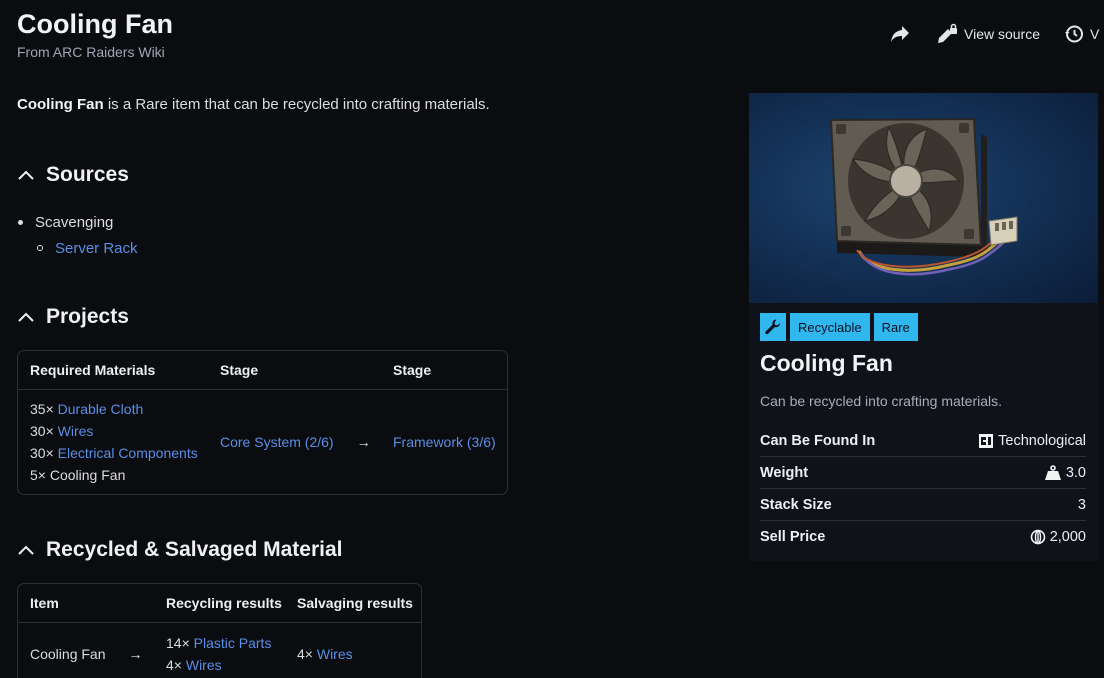  I want to click on core-system-link: Core System (2/6), so click(277, 442).